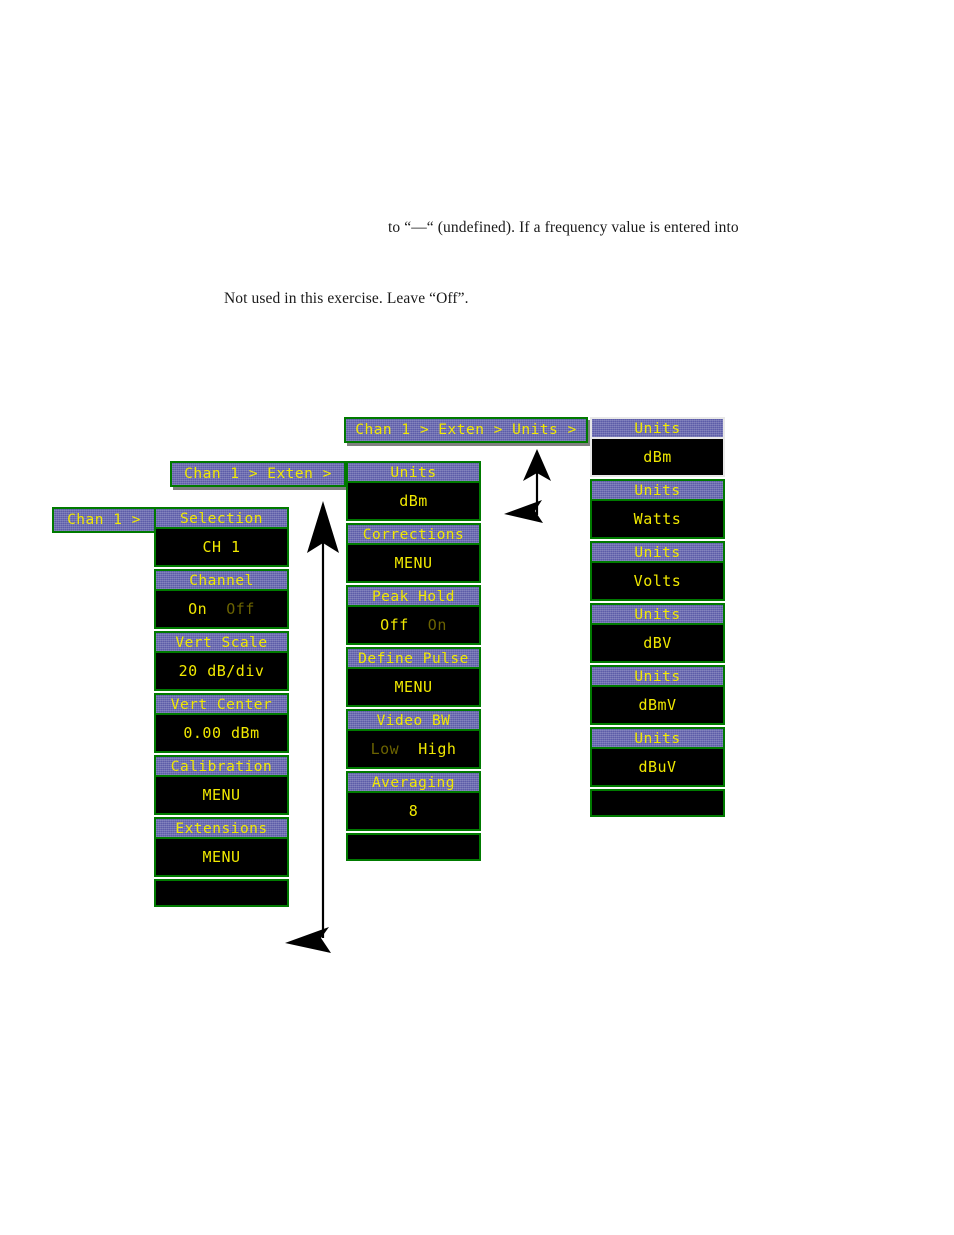 The image size is (954, 1235). What do you see at coordinates (413, 563) in the screenshot?
I see `softkey-corrections-value: MENU` at bounding box center [413, 563].